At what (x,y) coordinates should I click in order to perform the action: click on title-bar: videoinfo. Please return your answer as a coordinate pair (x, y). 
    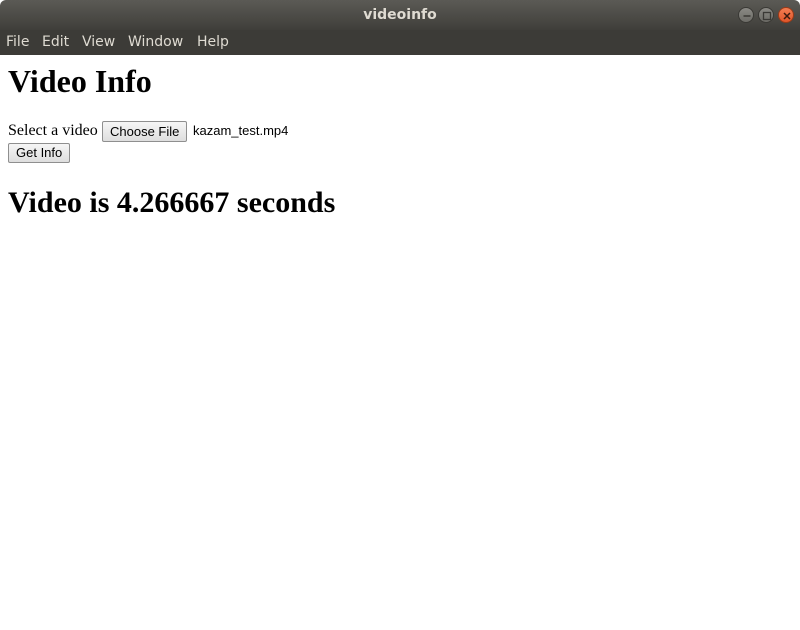
    Looking at the image, I should click on (400, 15).